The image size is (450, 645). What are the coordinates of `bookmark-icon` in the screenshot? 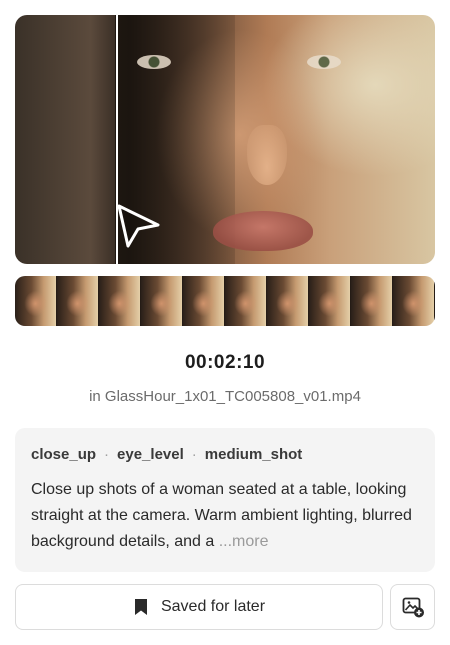 It's located at (140, 607).